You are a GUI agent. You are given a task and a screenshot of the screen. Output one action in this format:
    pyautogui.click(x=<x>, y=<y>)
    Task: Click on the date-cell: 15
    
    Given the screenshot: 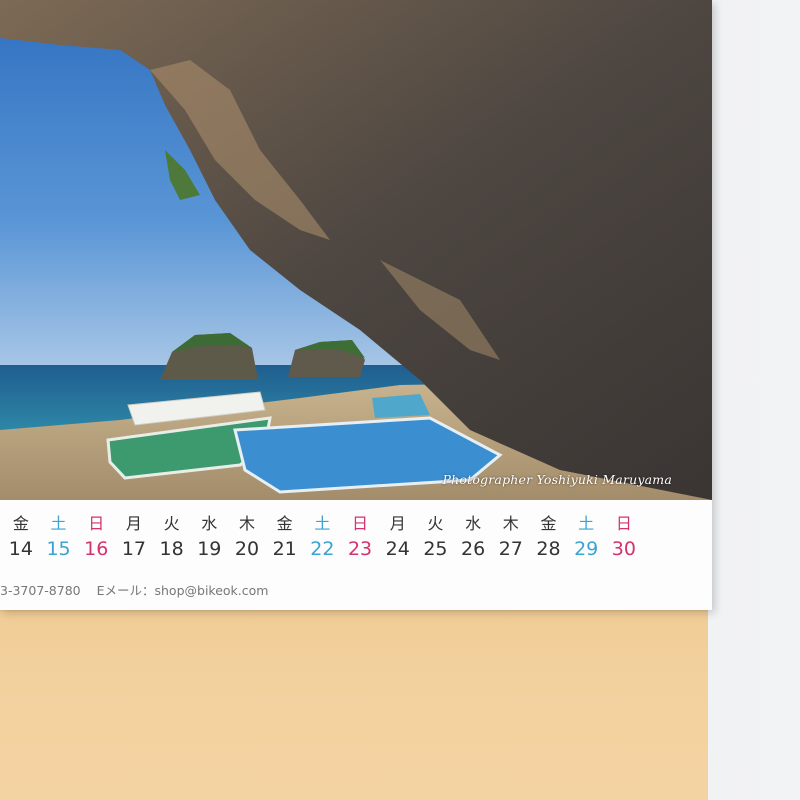 What is the action you would take?
    pyautogui.click(x=58, y=549)
    